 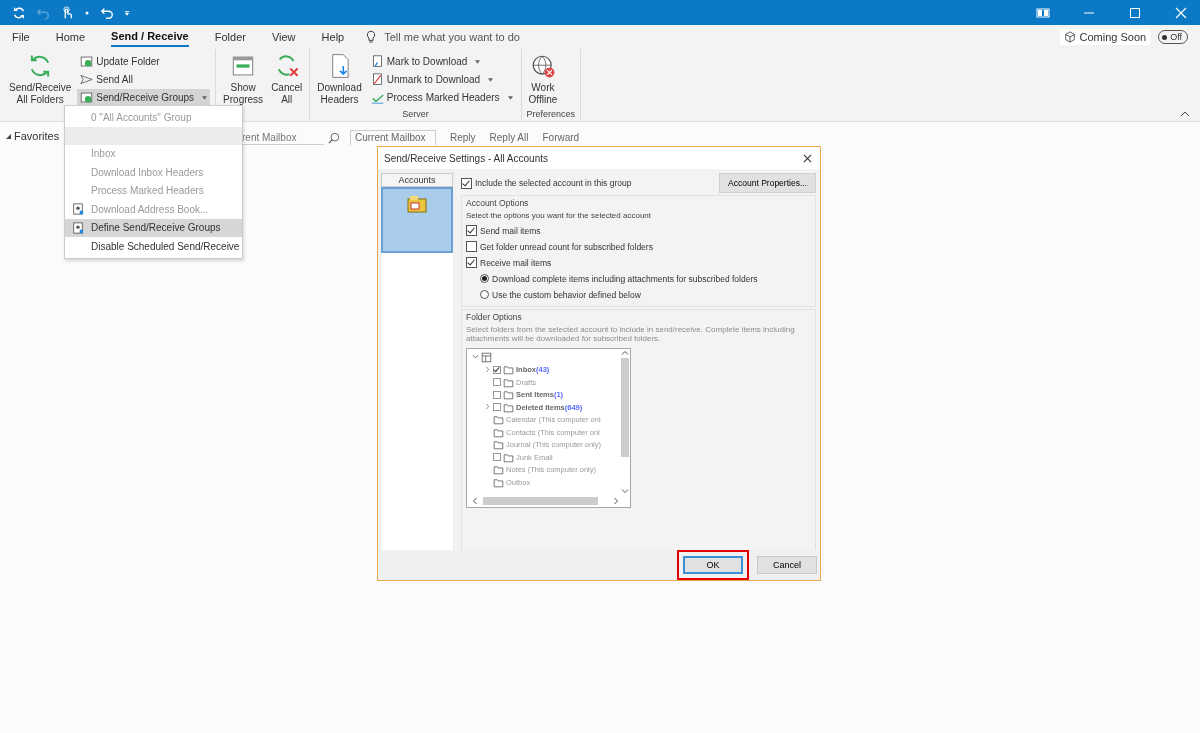 I want to click on expand-icon, so click(x=487, y=407).